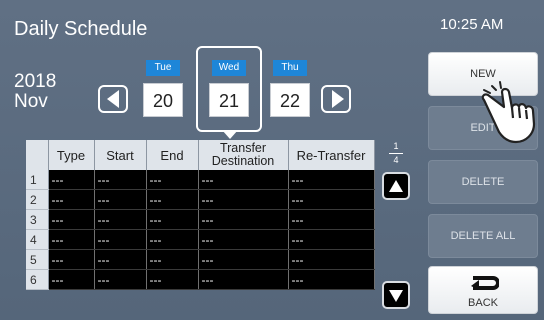 The height and width of the screenshot is (320, 544). I want to click on col-header-num, so click(37, 155).